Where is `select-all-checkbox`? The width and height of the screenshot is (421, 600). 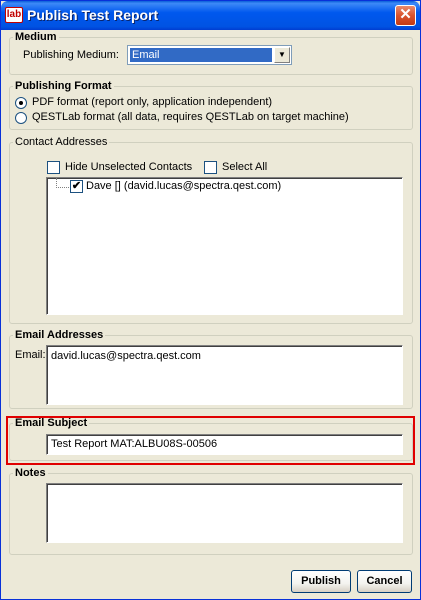
select-all-checkbox is located at coordinates (210, 167).